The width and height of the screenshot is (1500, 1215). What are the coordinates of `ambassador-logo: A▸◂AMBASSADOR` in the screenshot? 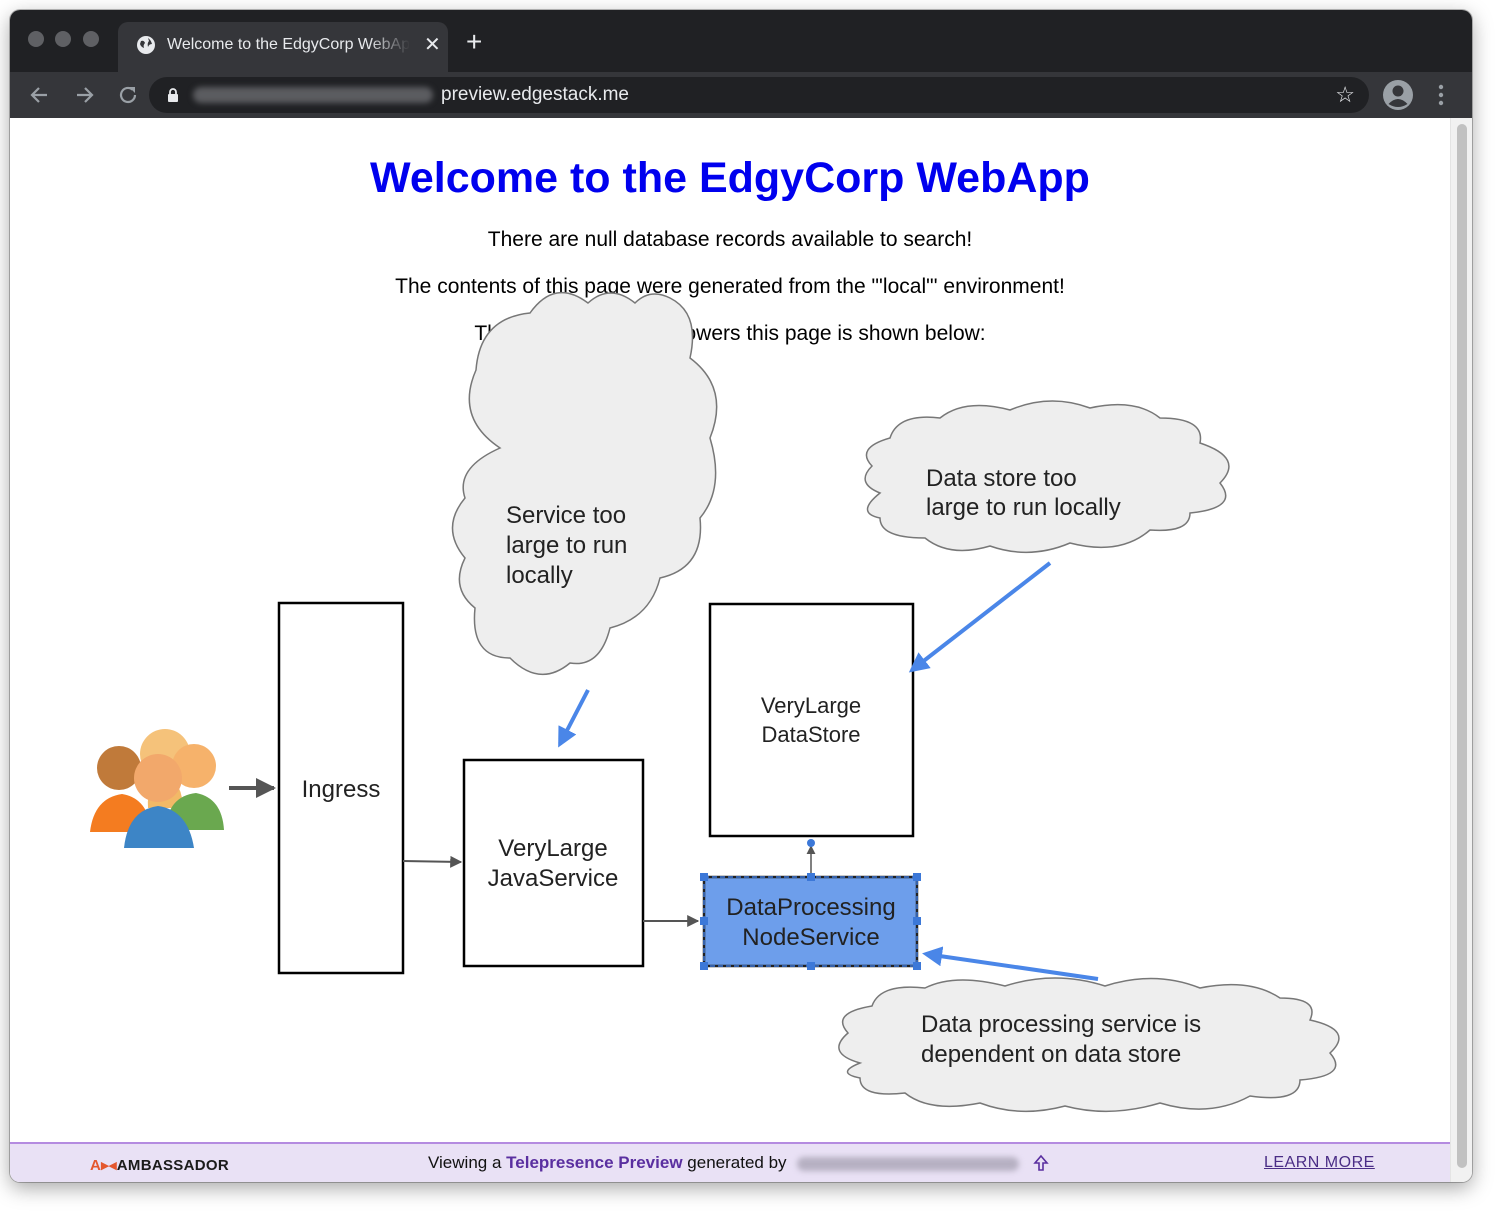 It's located at (159, 1165).